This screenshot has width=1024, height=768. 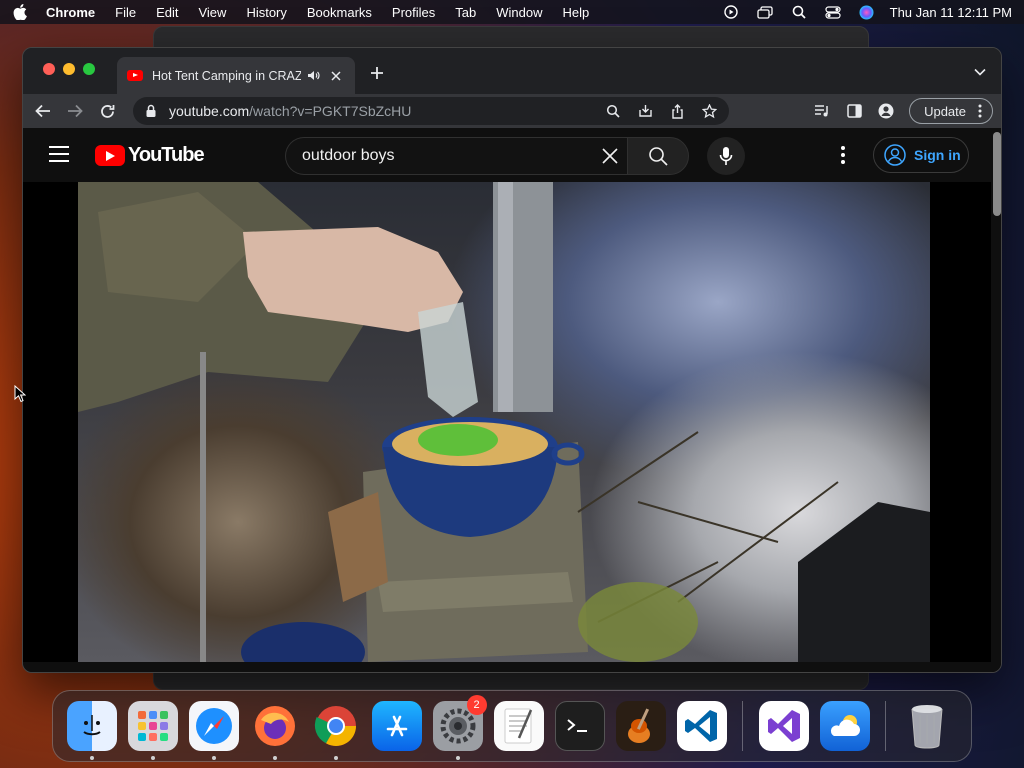 I want to click on youtube-play-logo-icon, so click(x=110, y=155).